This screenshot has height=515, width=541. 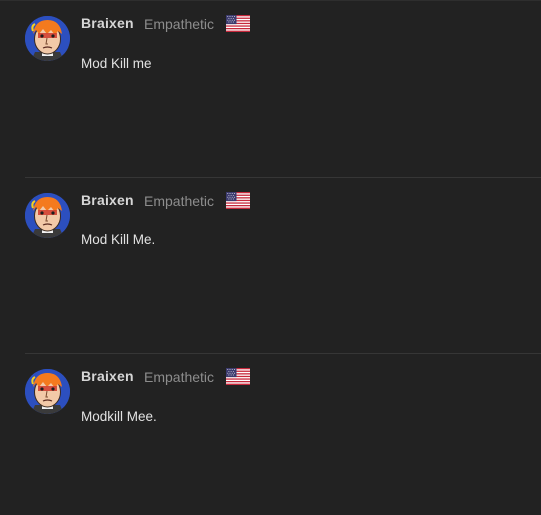 What do you see at coordinates (118, 239) in the screenshot?
I see `post-message: Mod Kill Me.` at bounding box center [118, 239].